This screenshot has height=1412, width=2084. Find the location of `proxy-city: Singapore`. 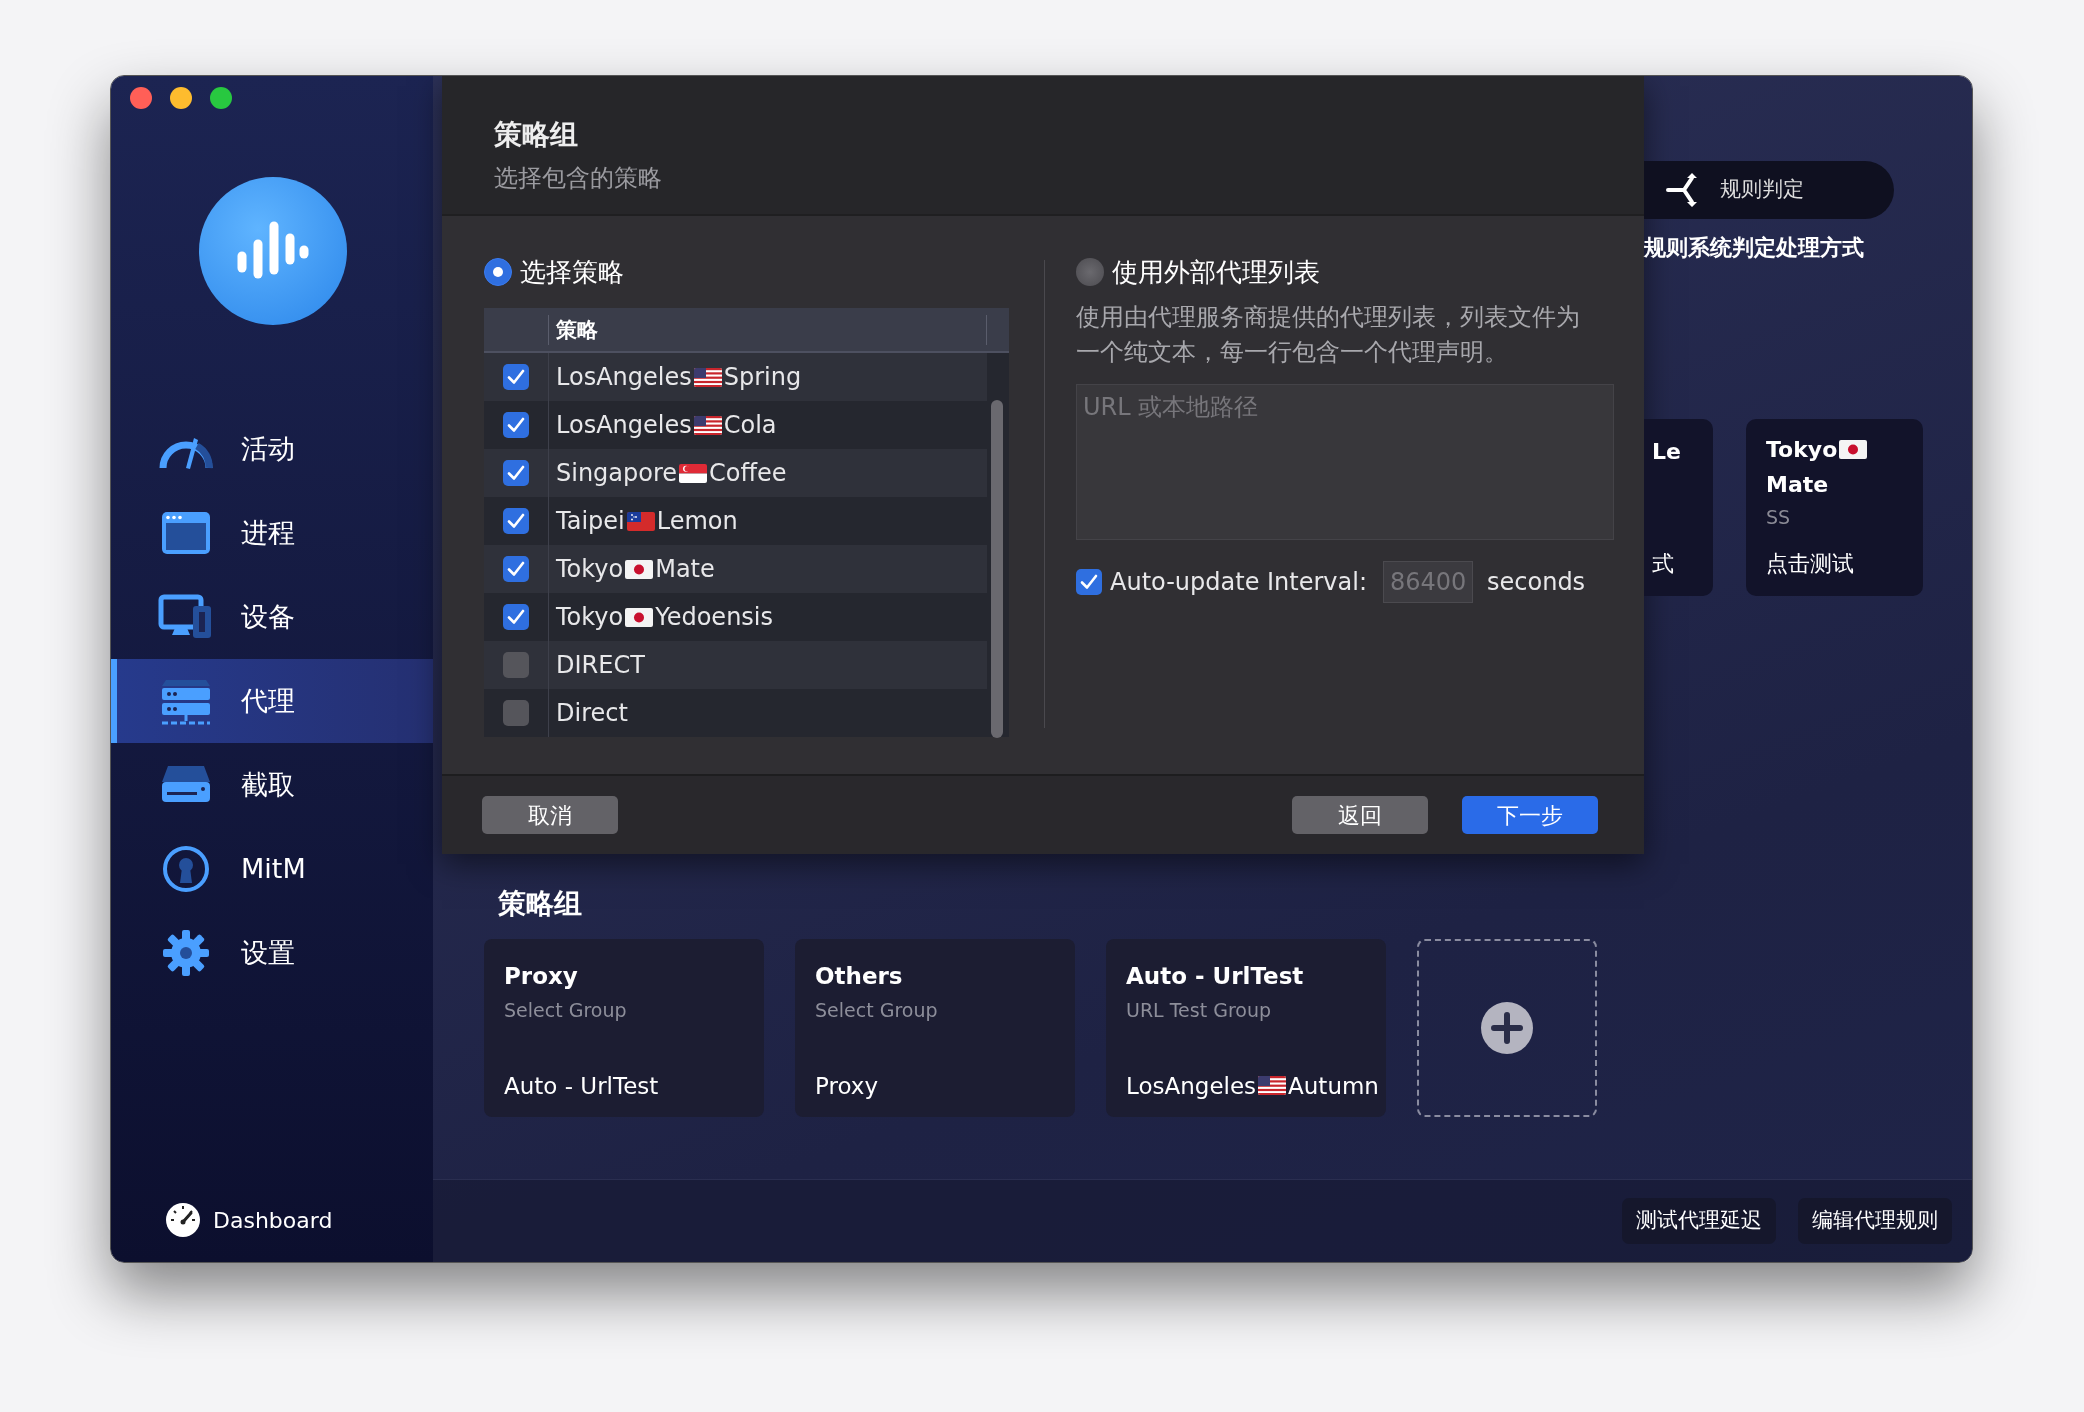

proxy-city: Singapore is located at coordinates (617, 473).